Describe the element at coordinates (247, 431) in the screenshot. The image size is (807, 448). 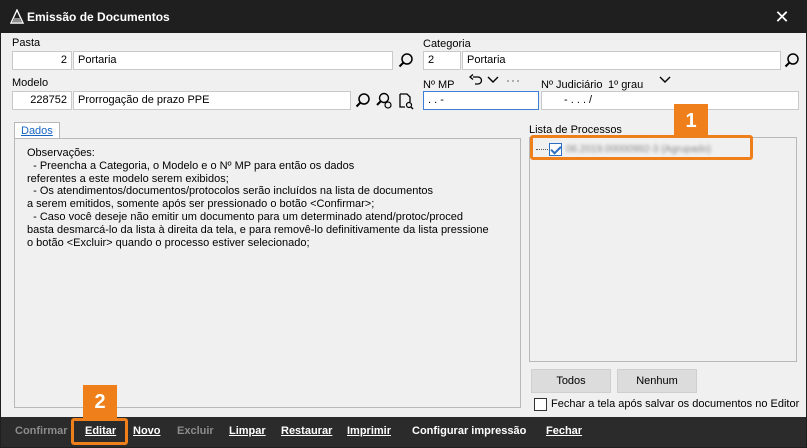
I see `clear-button: Limpar` at that location.